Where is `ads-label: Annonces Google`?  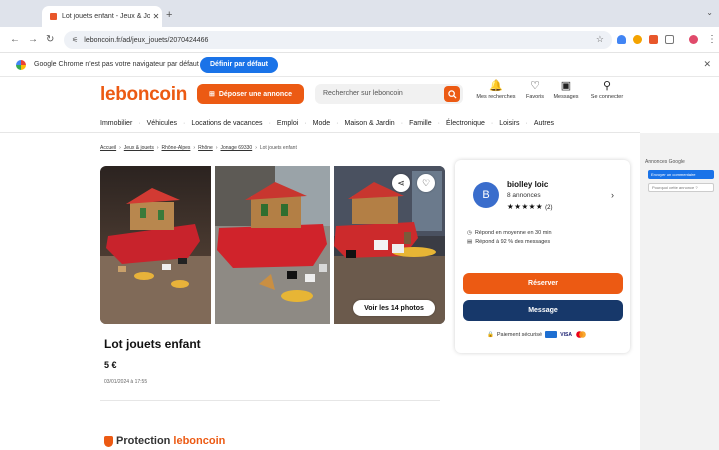
ads-label: Annonces Google is located at coordinates (665, 162).